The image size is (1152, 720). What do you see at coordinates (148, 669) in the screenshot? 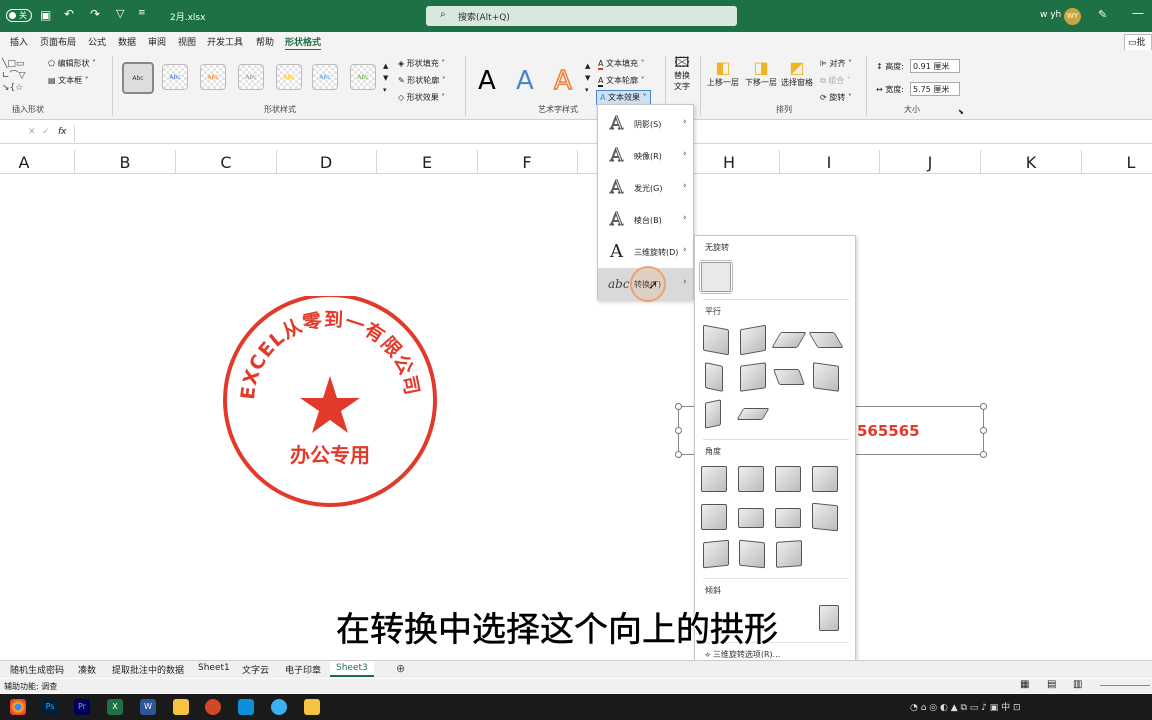
I see `sheet-tab: 提取批注中的数据` at bounding box center [148, 669].